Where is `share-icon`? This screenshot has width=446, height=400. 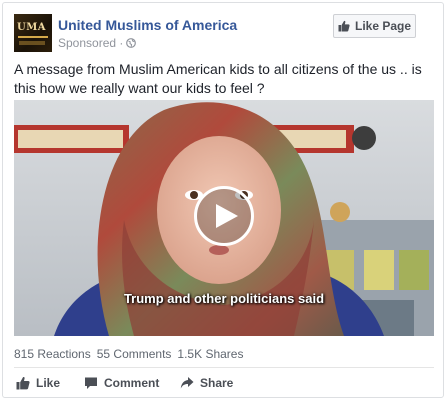 share-icon is located at coordinates (187, 383).